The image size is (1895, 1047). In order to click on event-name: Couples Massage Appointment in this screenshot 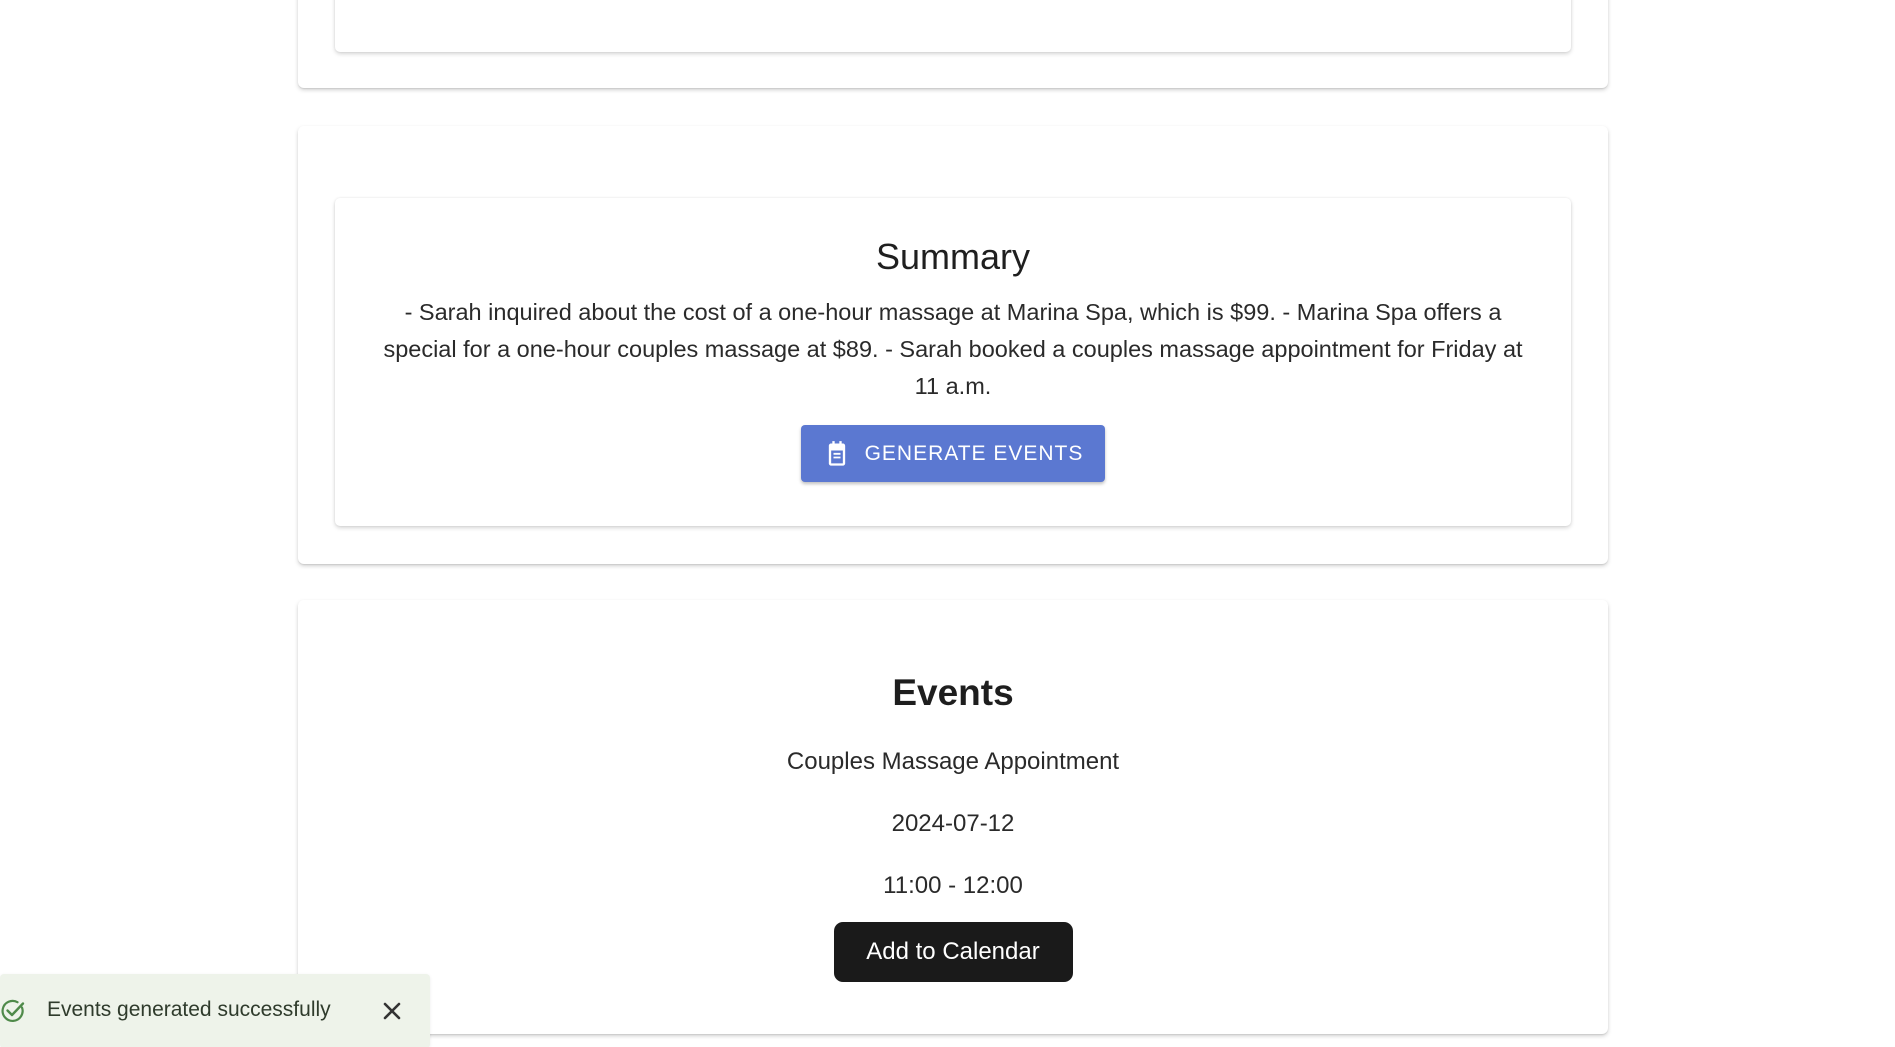, I will do `click(953, 761)`.